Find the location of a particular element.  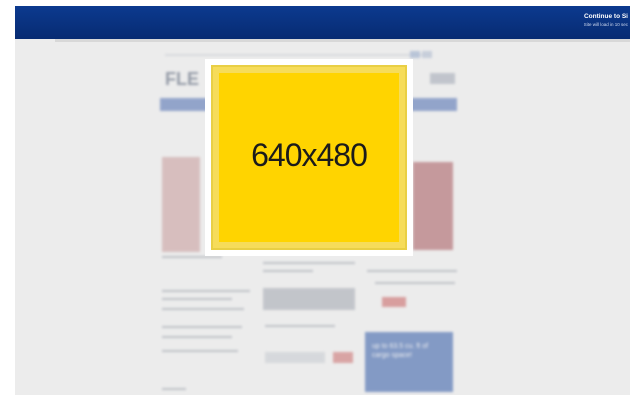

ad-placeholder: 640x480 is located at coordinates (309, 157).